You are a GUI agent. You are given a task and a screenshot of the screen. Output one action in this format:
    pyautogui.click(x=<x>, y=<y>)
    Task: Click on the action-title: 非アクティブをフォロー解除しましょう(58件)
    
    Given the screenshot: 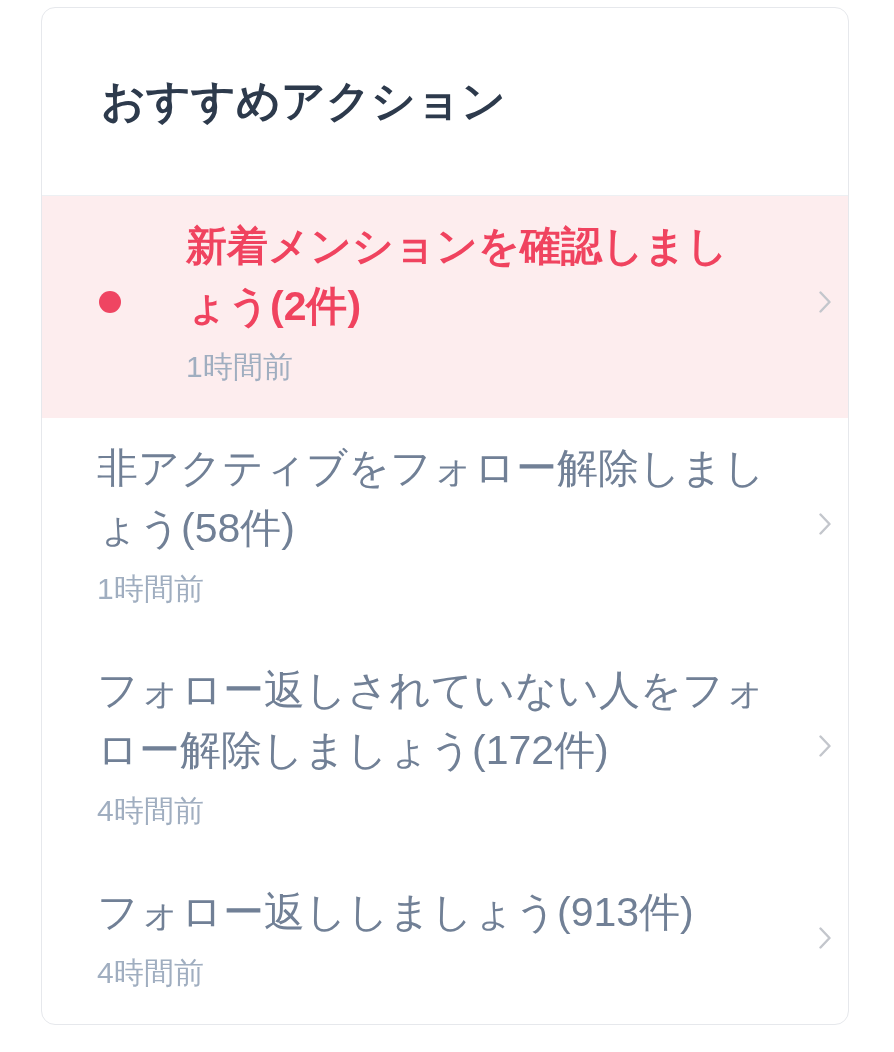 What is the action you would take?
    pyautogui.click(x=431, y=498)
    